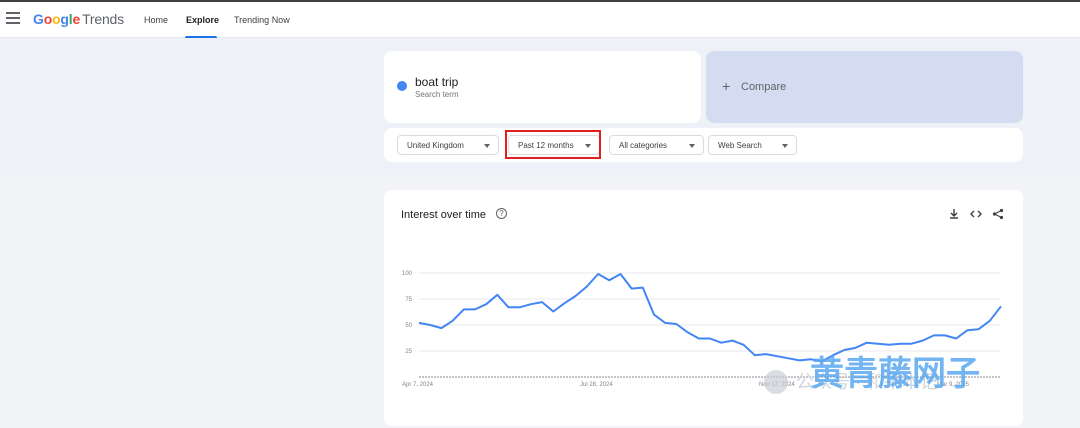 This screenshot has width=1080, height=428. I want to click on plus-icon: +, so click(726, 86).